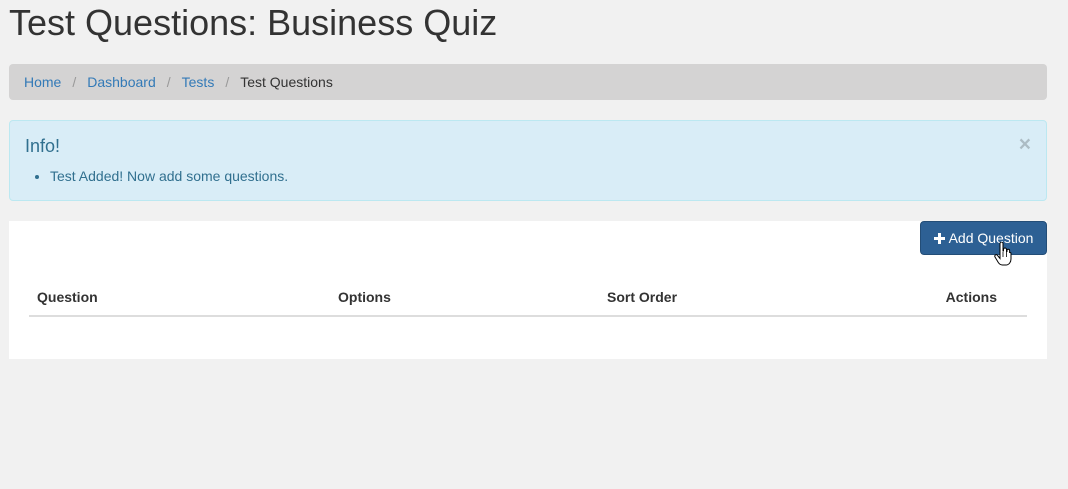  Describe the element at coordinates (286, 82) in the screenshot. I see `breadcrumb-current: Test Questions` at that location.